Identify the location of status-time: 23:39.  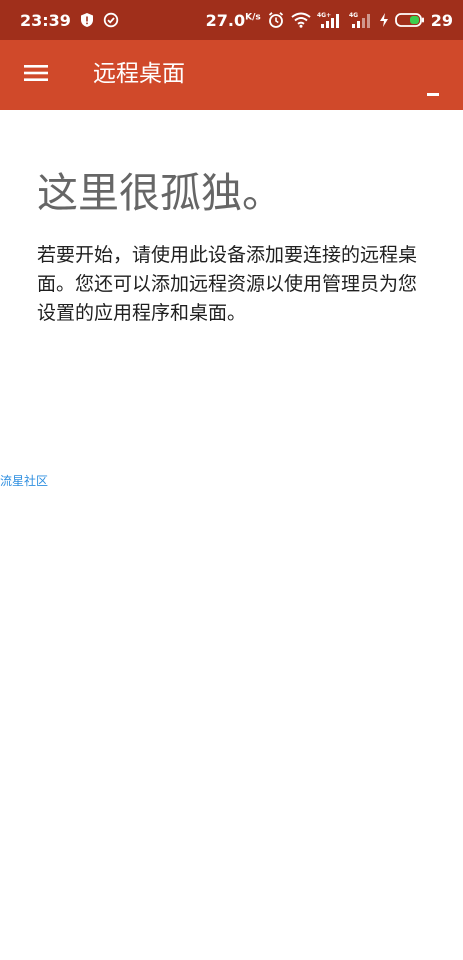
(45, 20).